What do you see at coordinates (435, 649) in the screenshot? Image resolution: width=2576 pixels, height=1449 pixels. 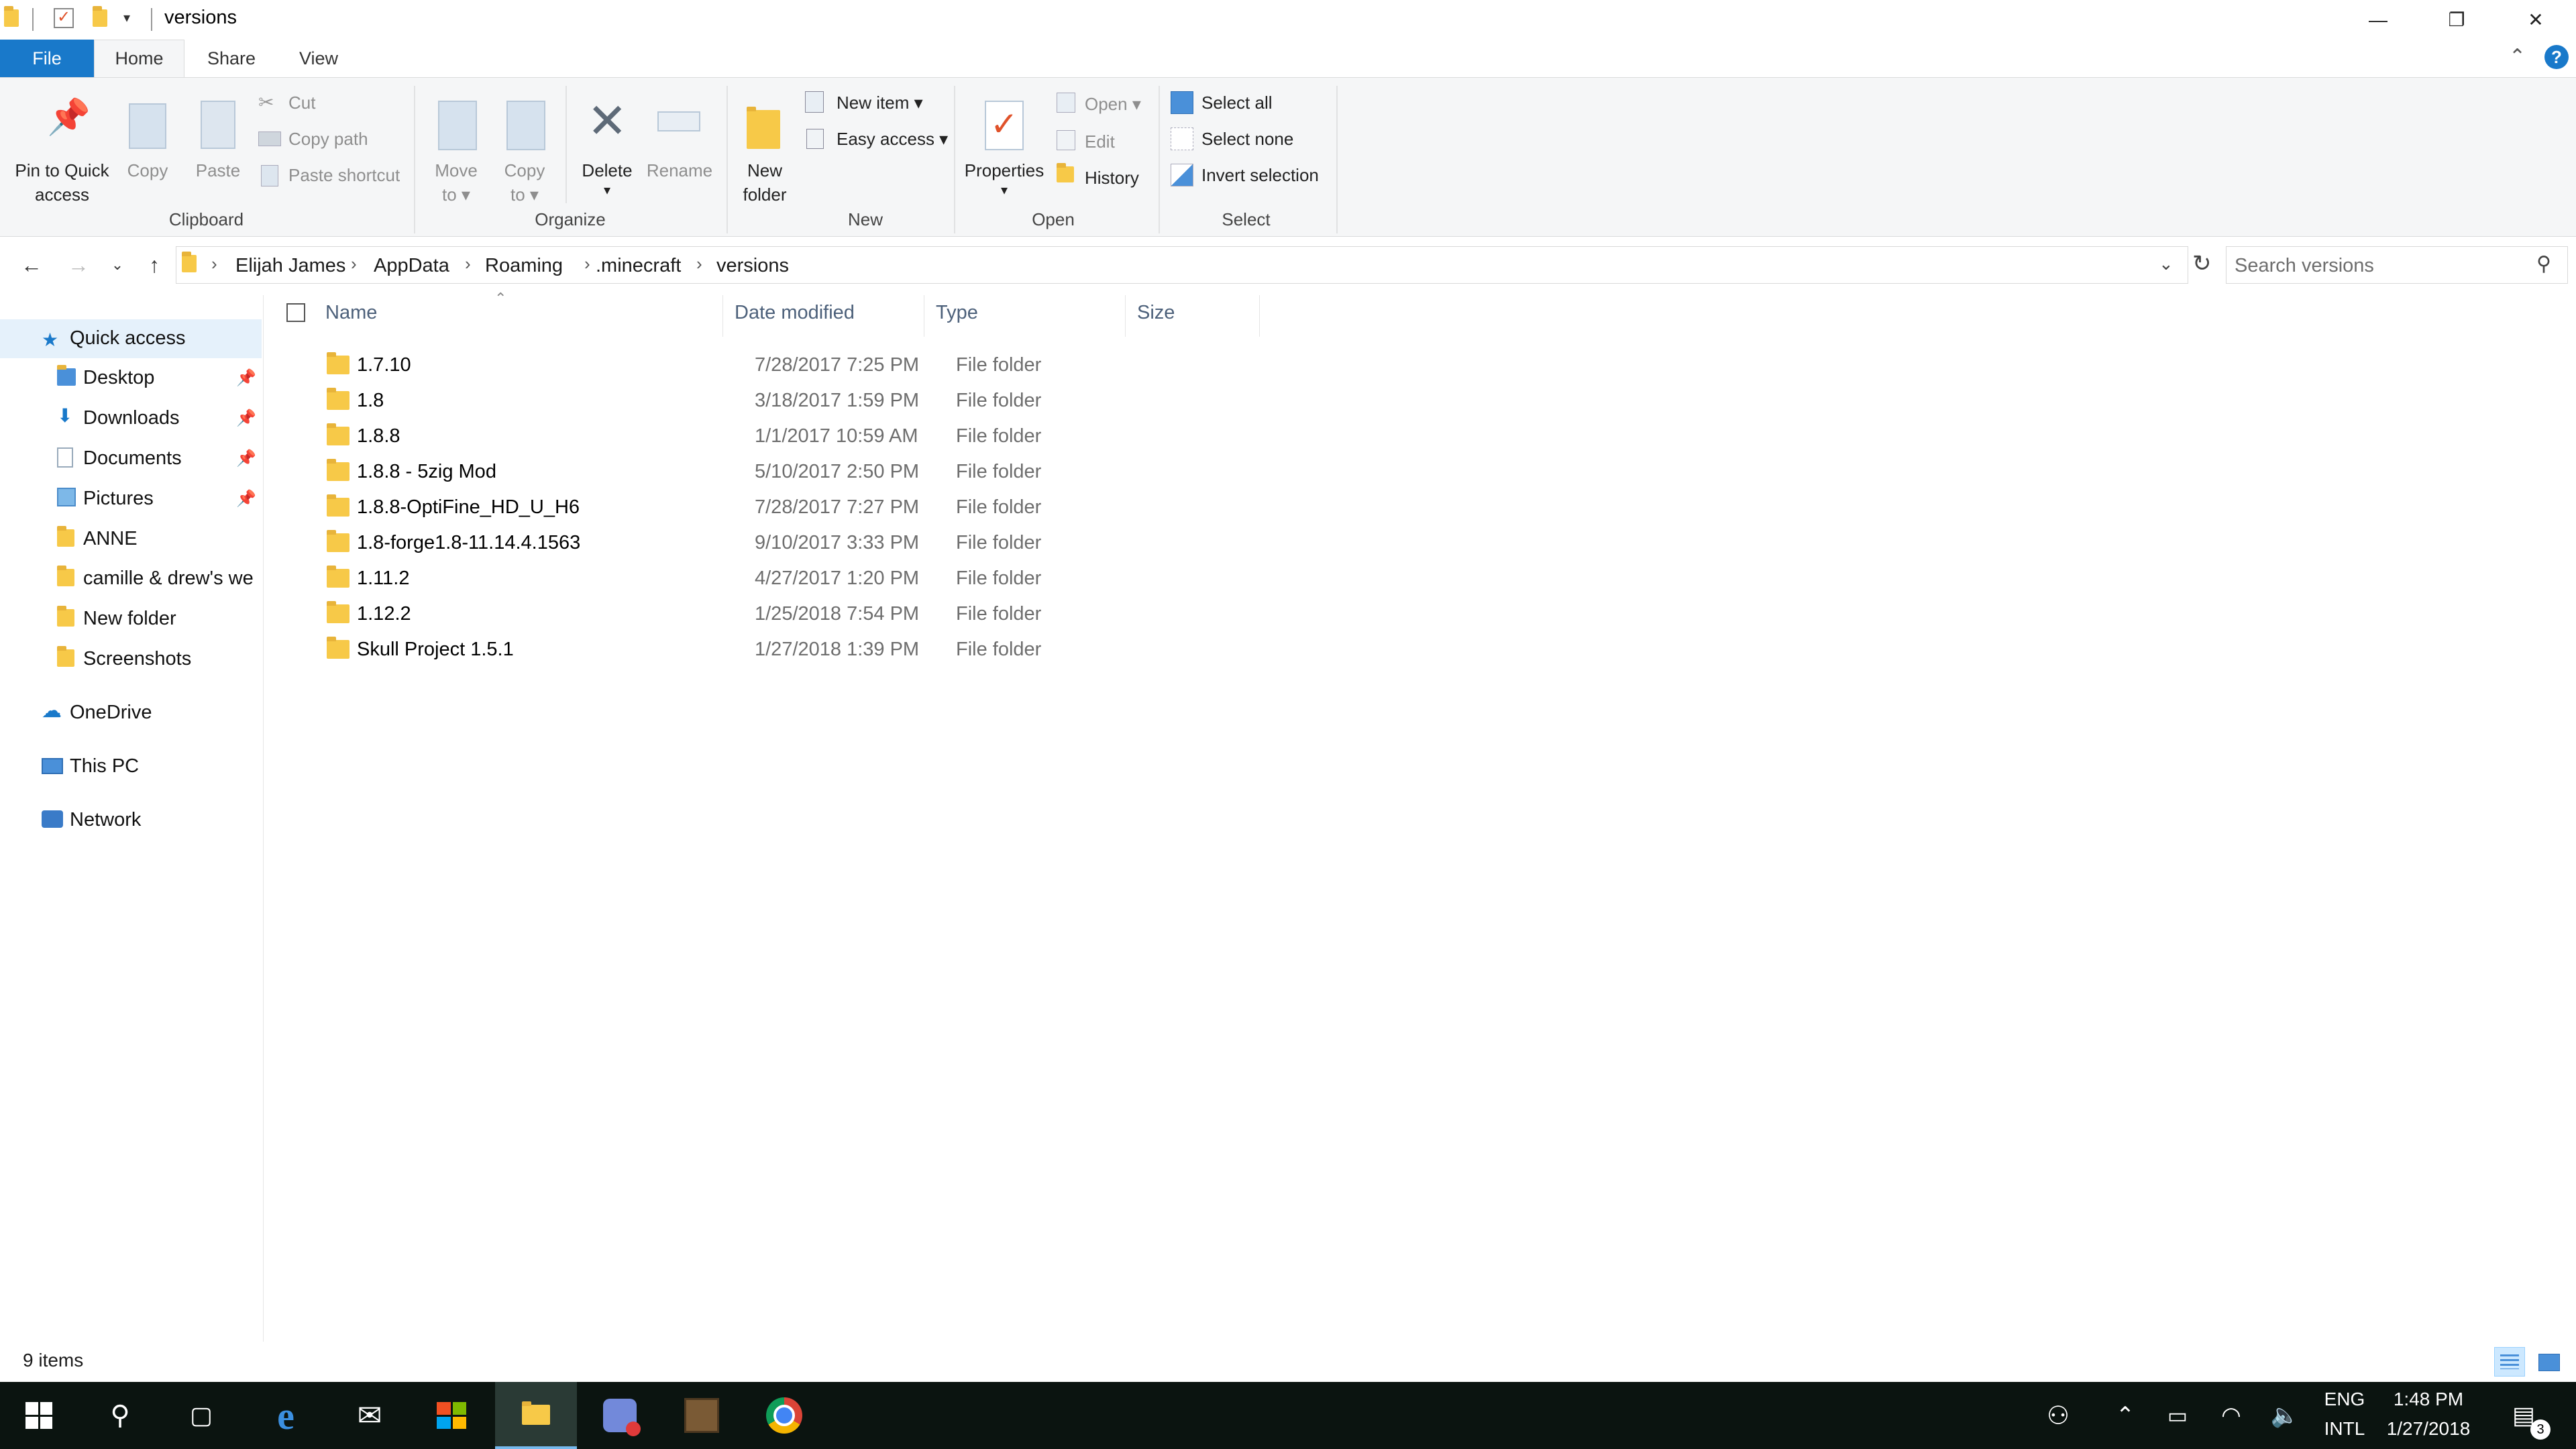 I see `file-name: Skull Project 1.5.1` at bounding box center [435, 649].